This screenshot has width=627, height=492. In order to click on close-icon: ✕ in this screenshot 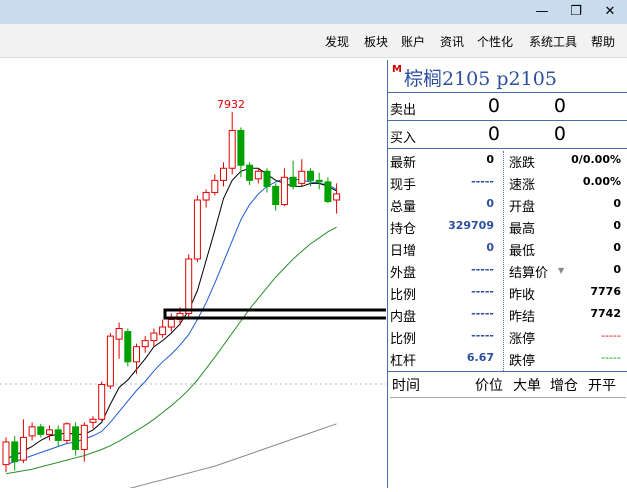, I will do `click(610, 12)`.